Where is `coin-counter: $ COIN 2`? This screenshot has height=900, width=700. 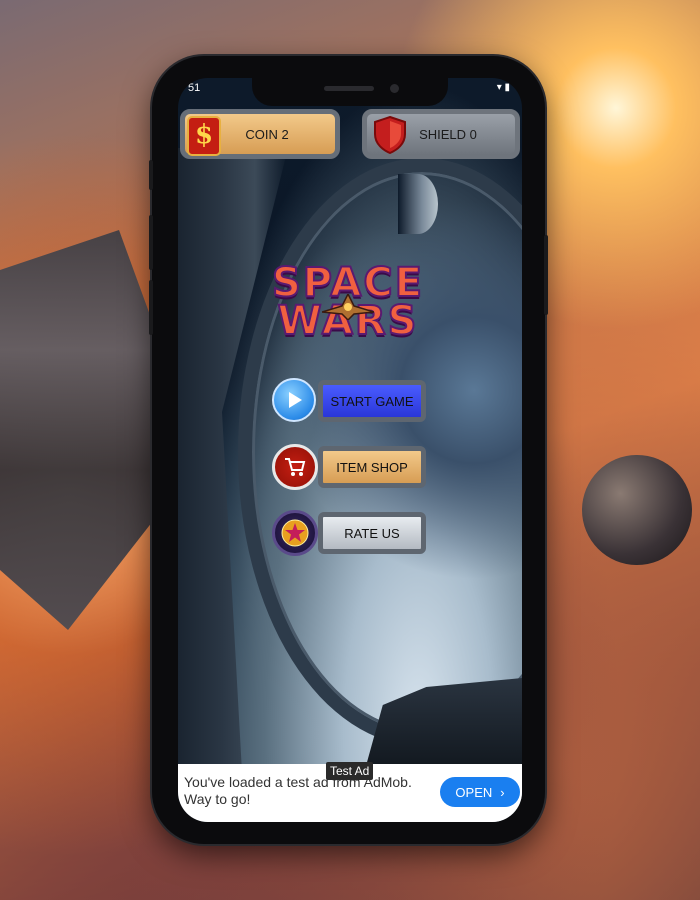 coin-counter: $ COIN 2 is located at coordinates (260, 134).